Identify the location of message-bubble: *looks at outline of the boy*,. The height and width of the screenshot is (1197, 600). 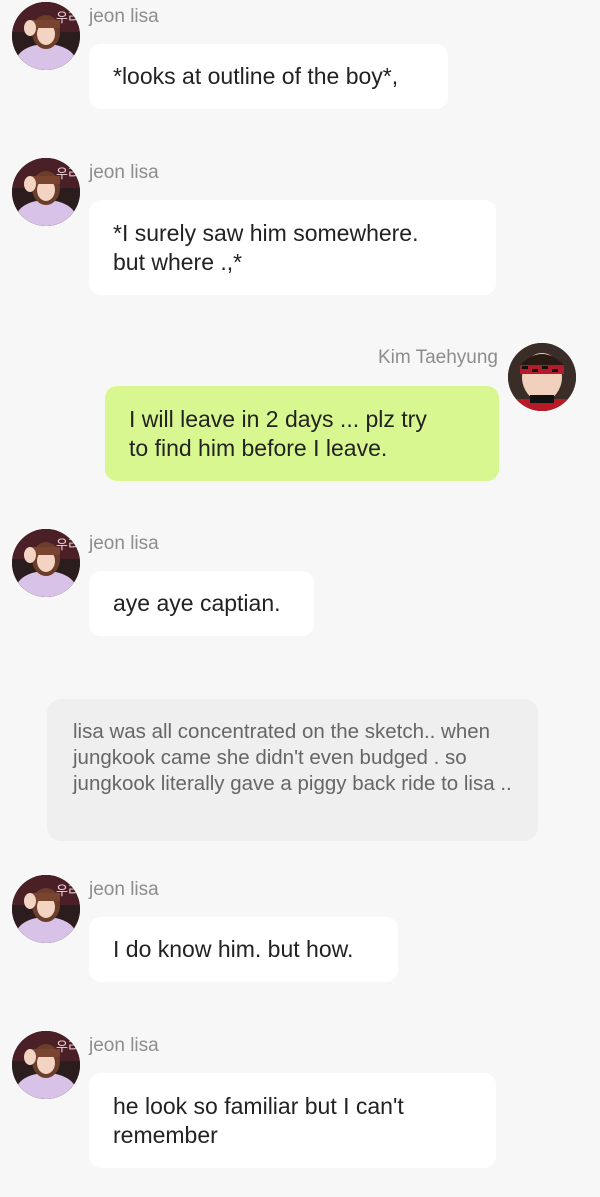
(268, 76).